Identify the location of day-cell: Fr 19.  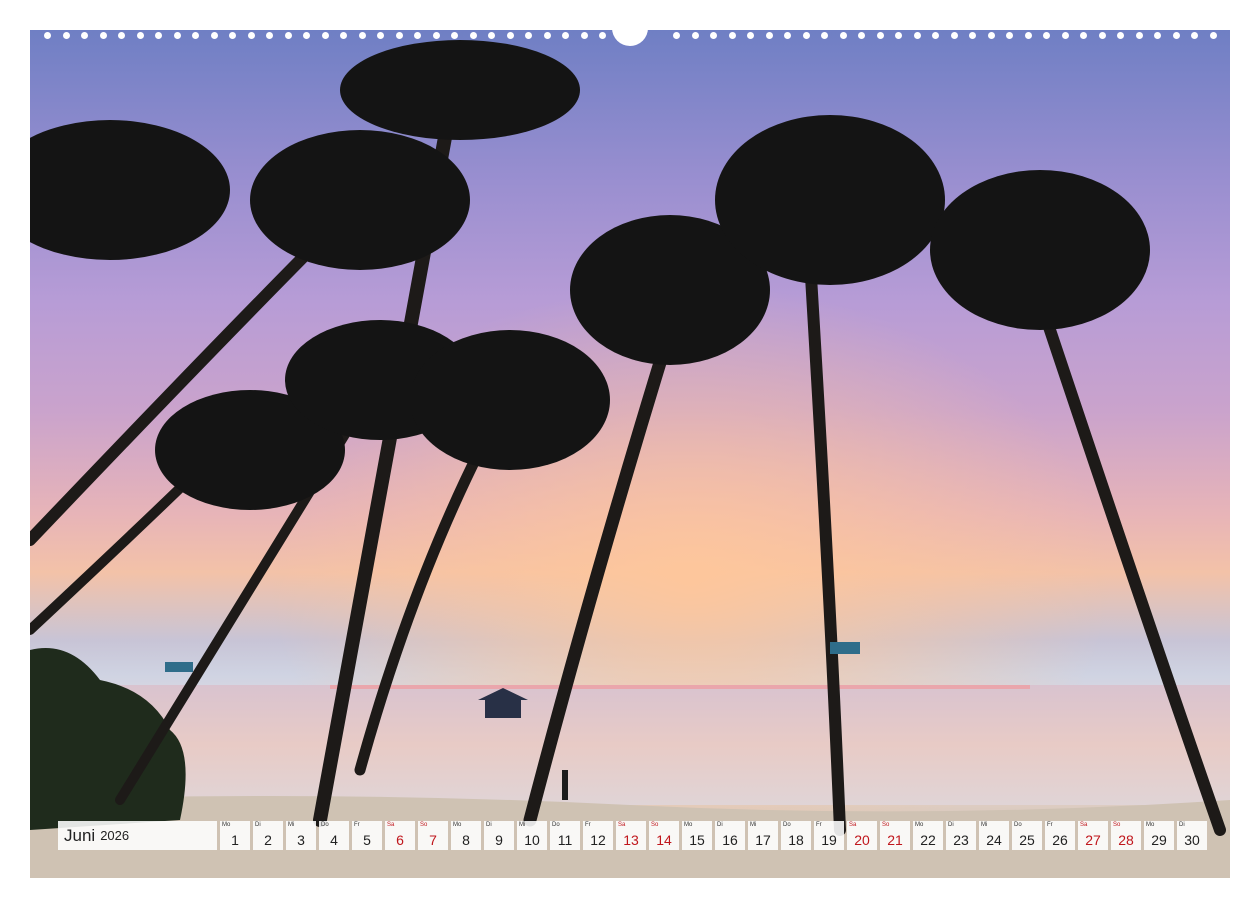
(829, 835).